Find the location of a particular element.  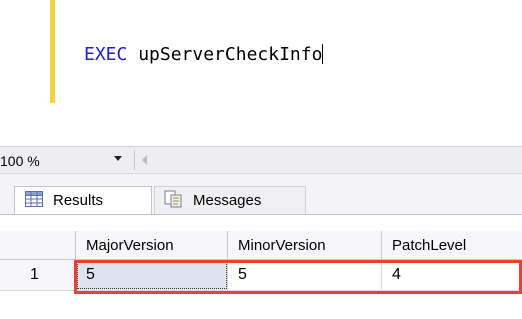

scroll-left-icon is located at coordinates (144, 160).